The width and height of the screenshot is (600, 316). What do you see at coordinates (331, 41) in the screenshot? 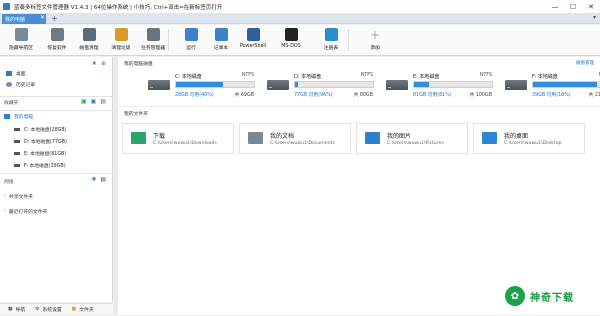
I see `toolbar-button-registry: 注册表` at bounding box center [331, 41].